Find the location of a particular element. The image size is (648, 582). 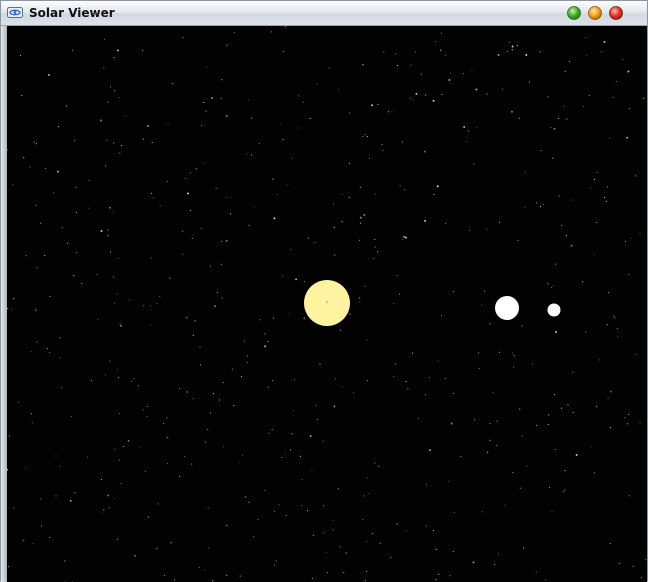

orange-circle-icon is located at coordinates (595, 13).